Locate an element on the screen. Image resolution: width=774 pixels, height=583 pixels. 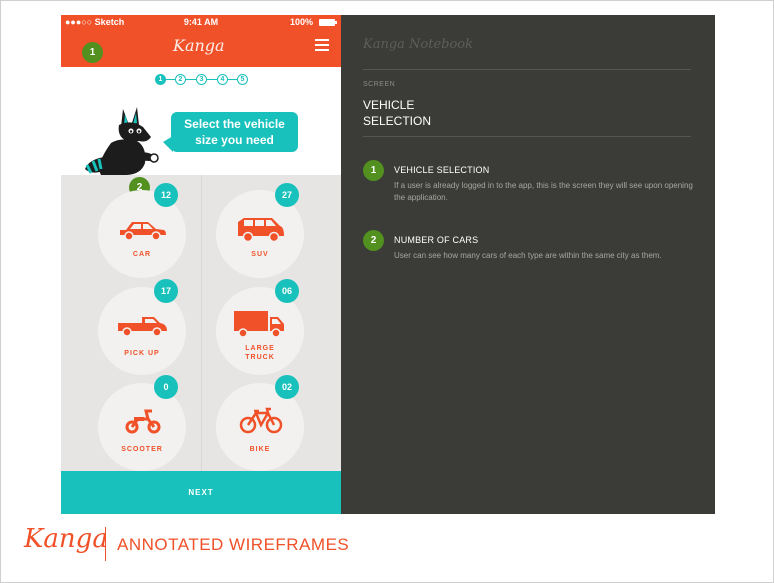
screen-title-line-2: SELECTION is located at coordinates (397, 121).